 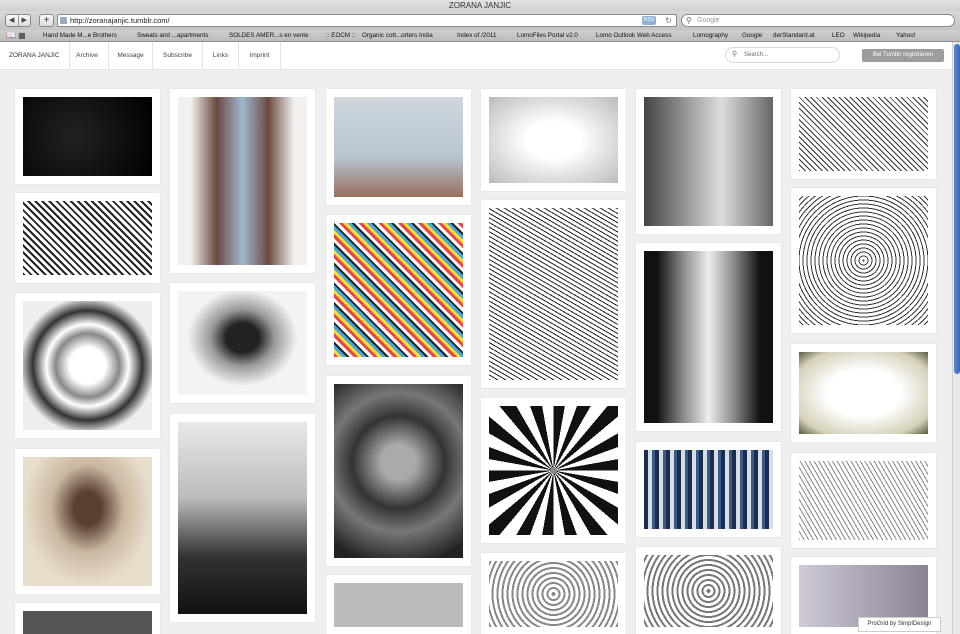 What do you see at coordinates (12, 20) in the screenshot?
I see `back-icon: ◀` at bounding box center [12, 20].